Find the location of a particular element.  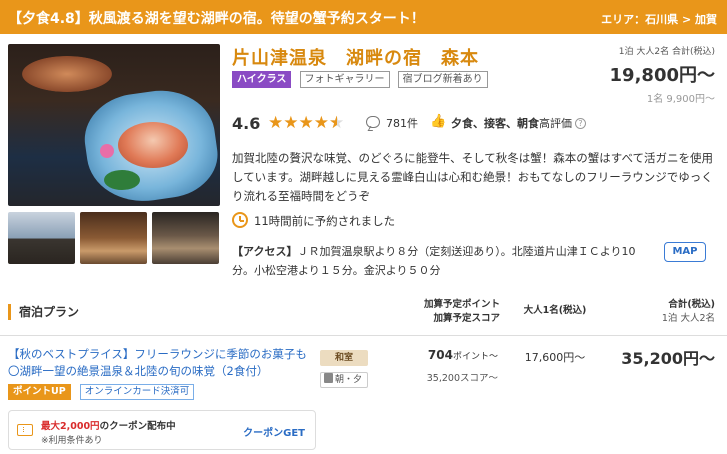

highlight-suffix: 高評価 is located at coordinates (555, 123).